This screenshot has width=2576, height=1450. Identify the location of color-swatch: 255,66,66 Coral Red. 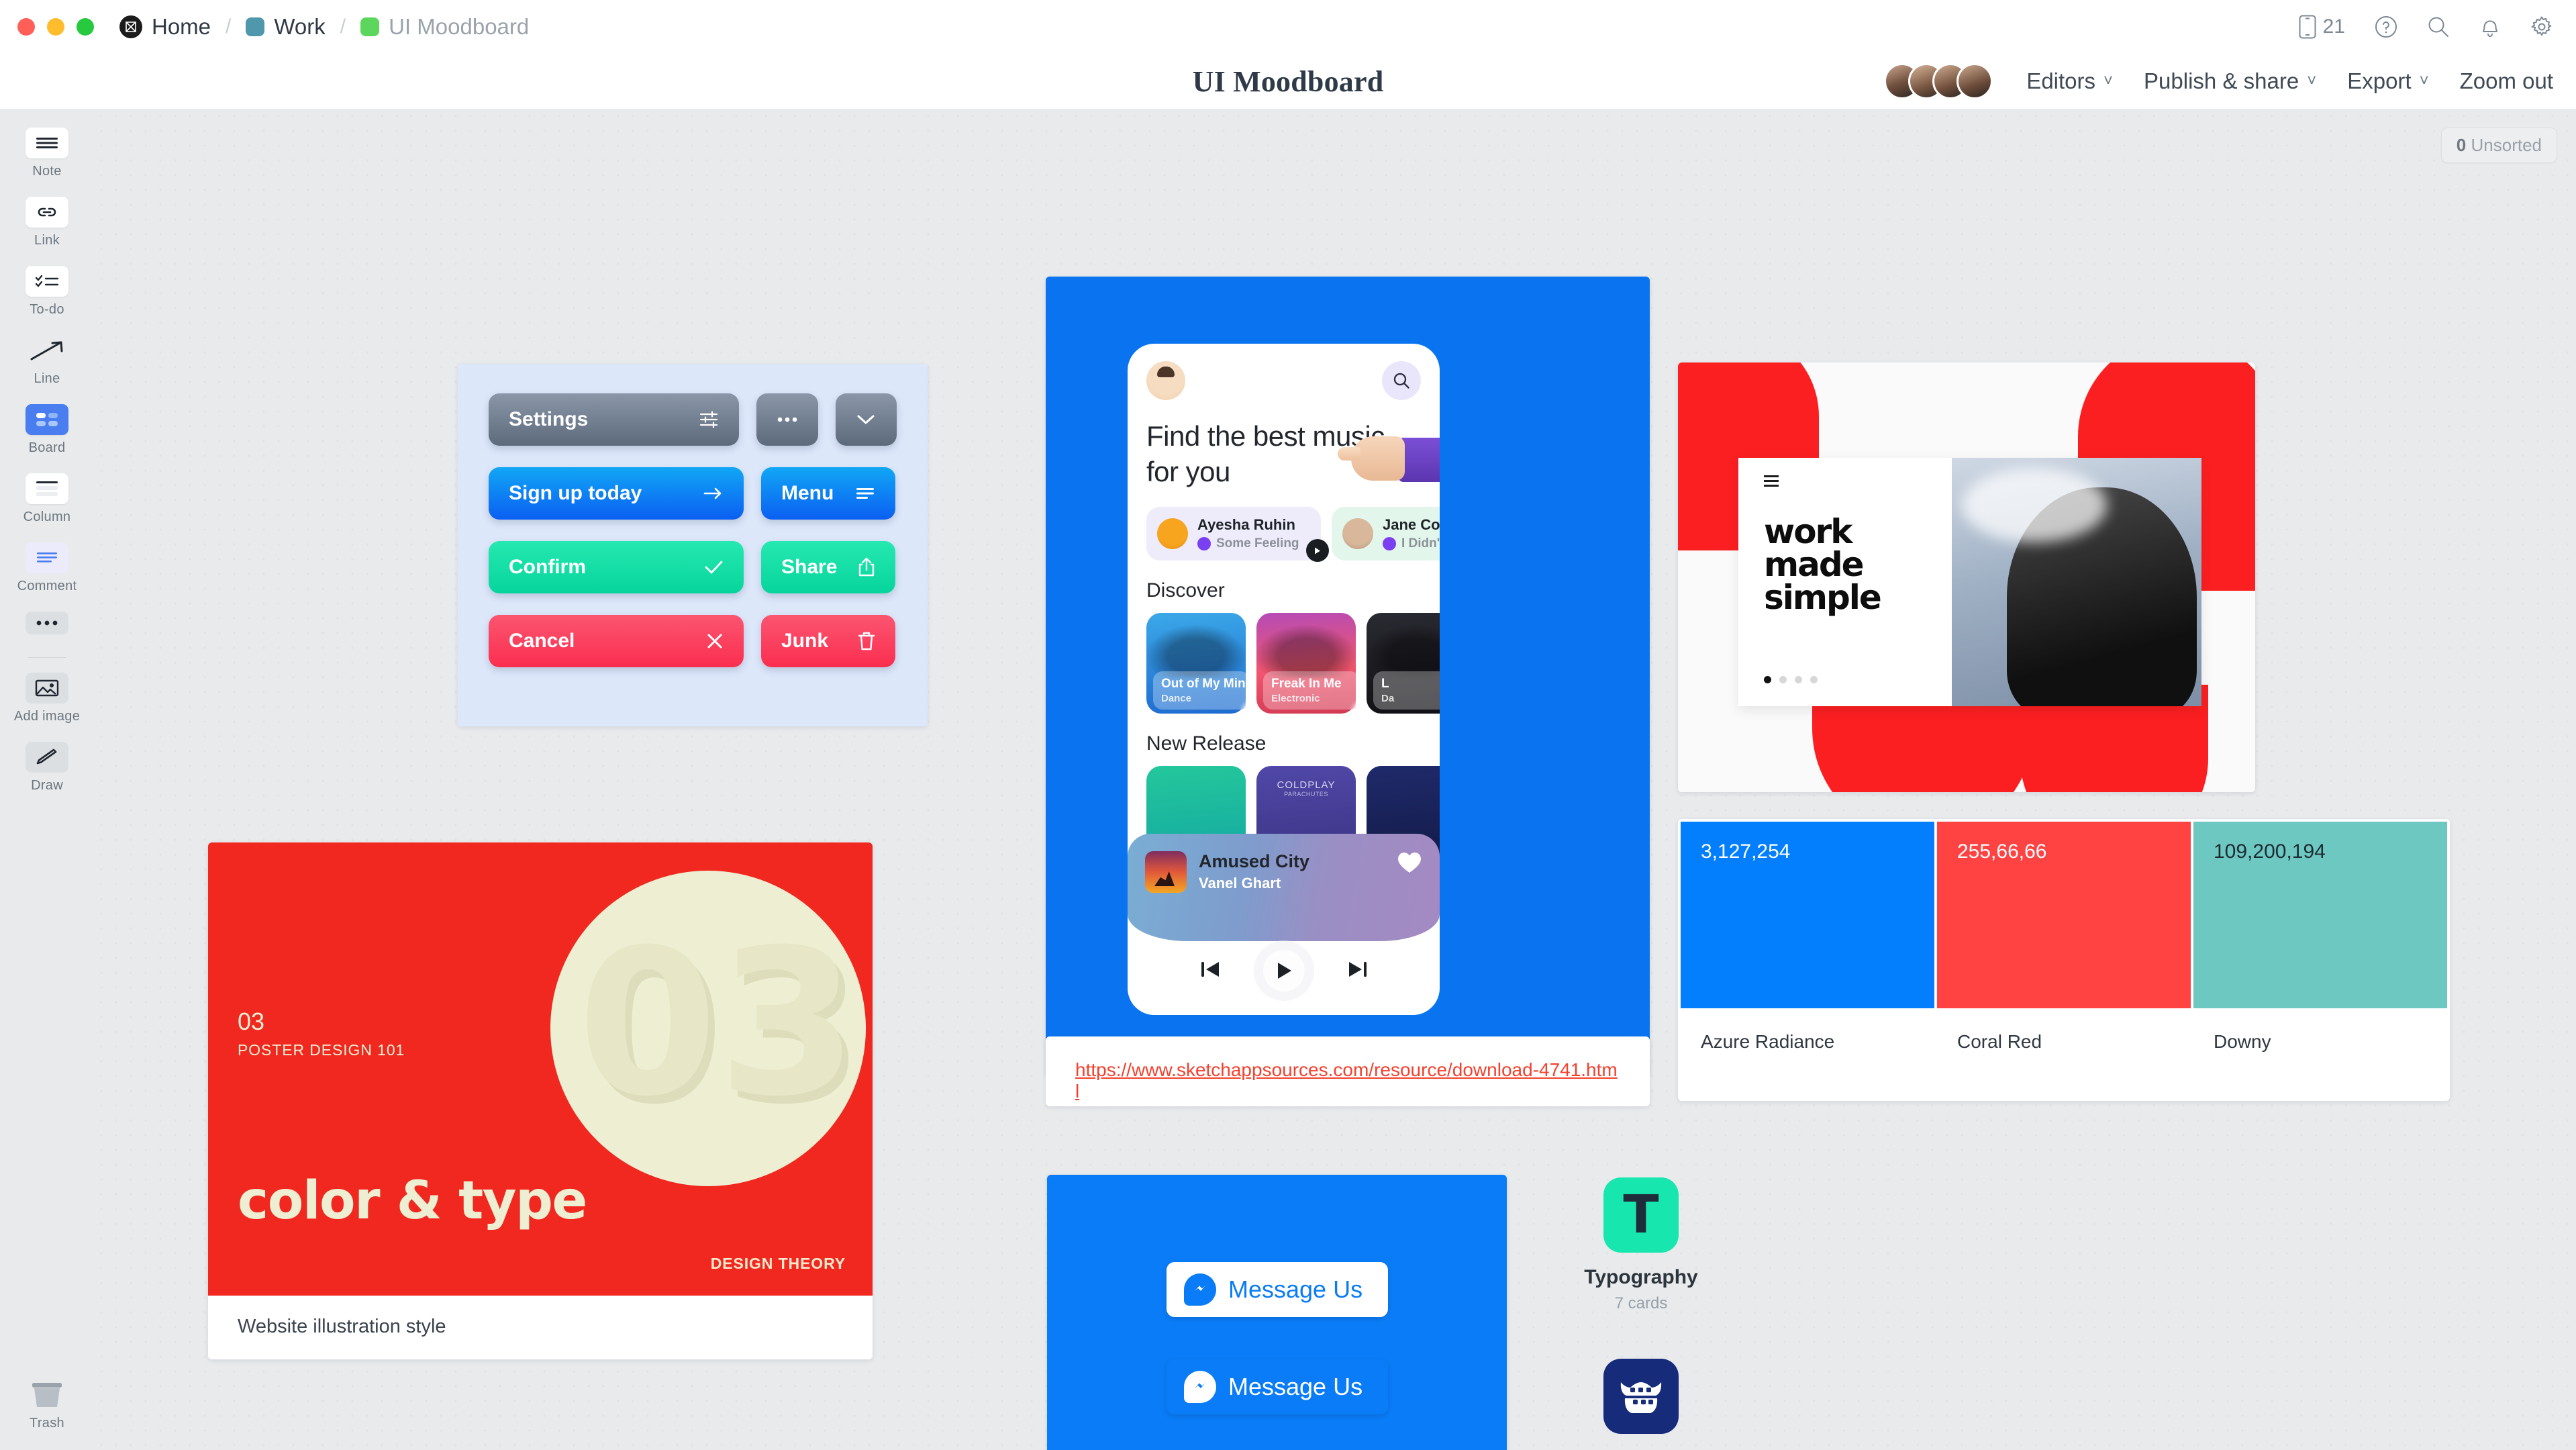
(2064, 960).